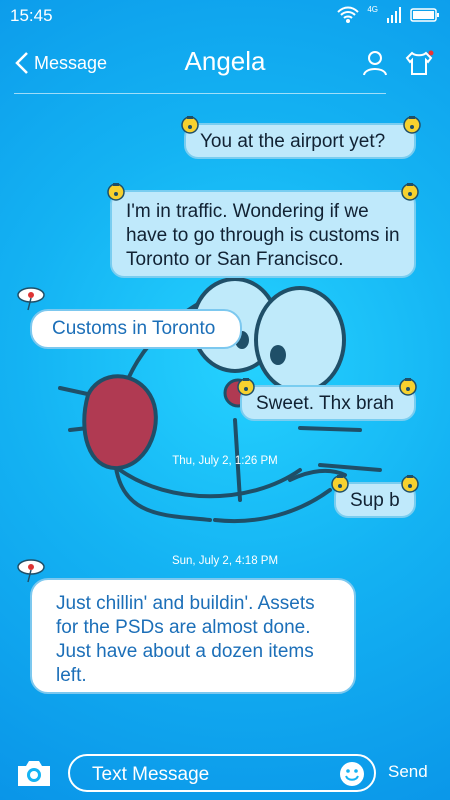 This screenshot has width=450, height=800. Describe the element at coordinates (375, 63) in the screenshot. I see `contact-icon` at that location.